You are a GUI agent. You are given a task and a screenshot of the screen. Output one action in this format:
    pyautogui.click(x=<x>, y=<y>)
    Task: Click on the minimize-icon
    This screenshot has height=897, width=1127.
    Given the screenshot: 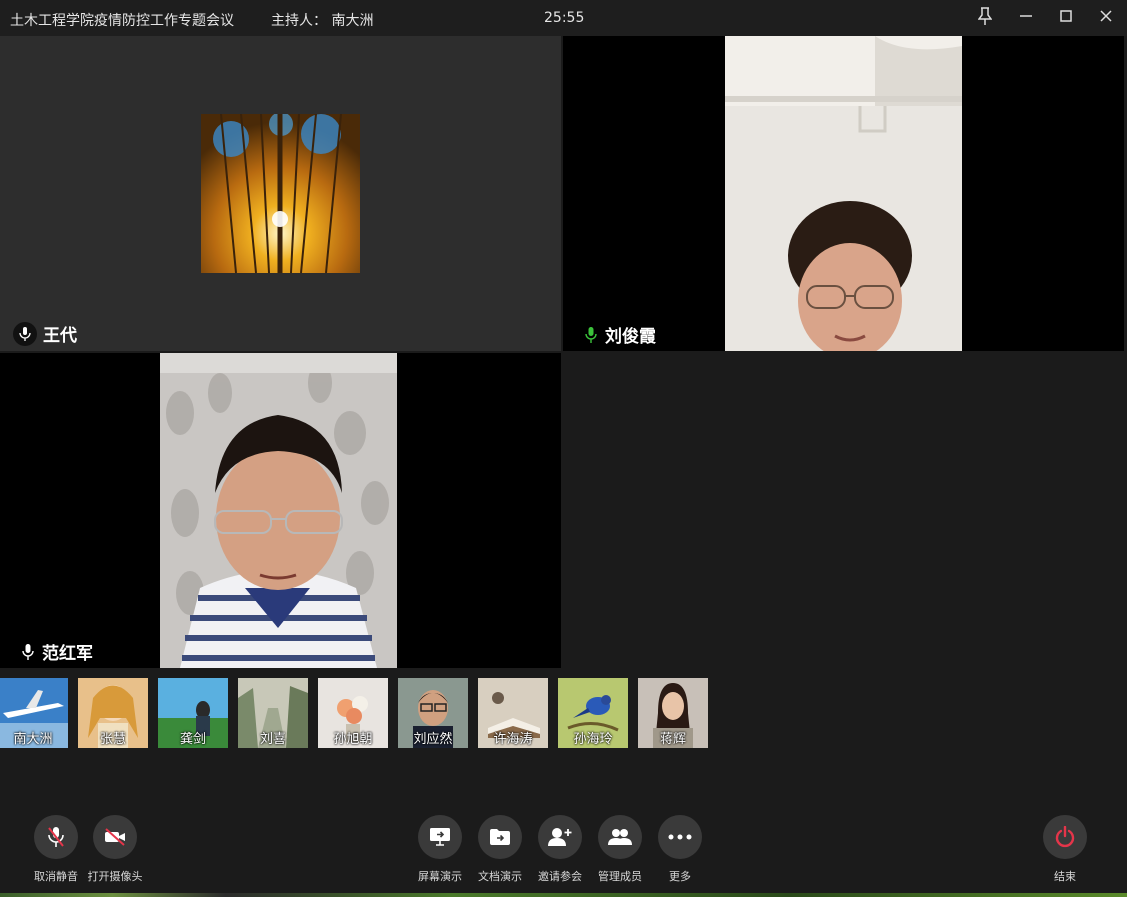 What is the action you would take?
    pyautogui.click(x=1026, y=16)
    